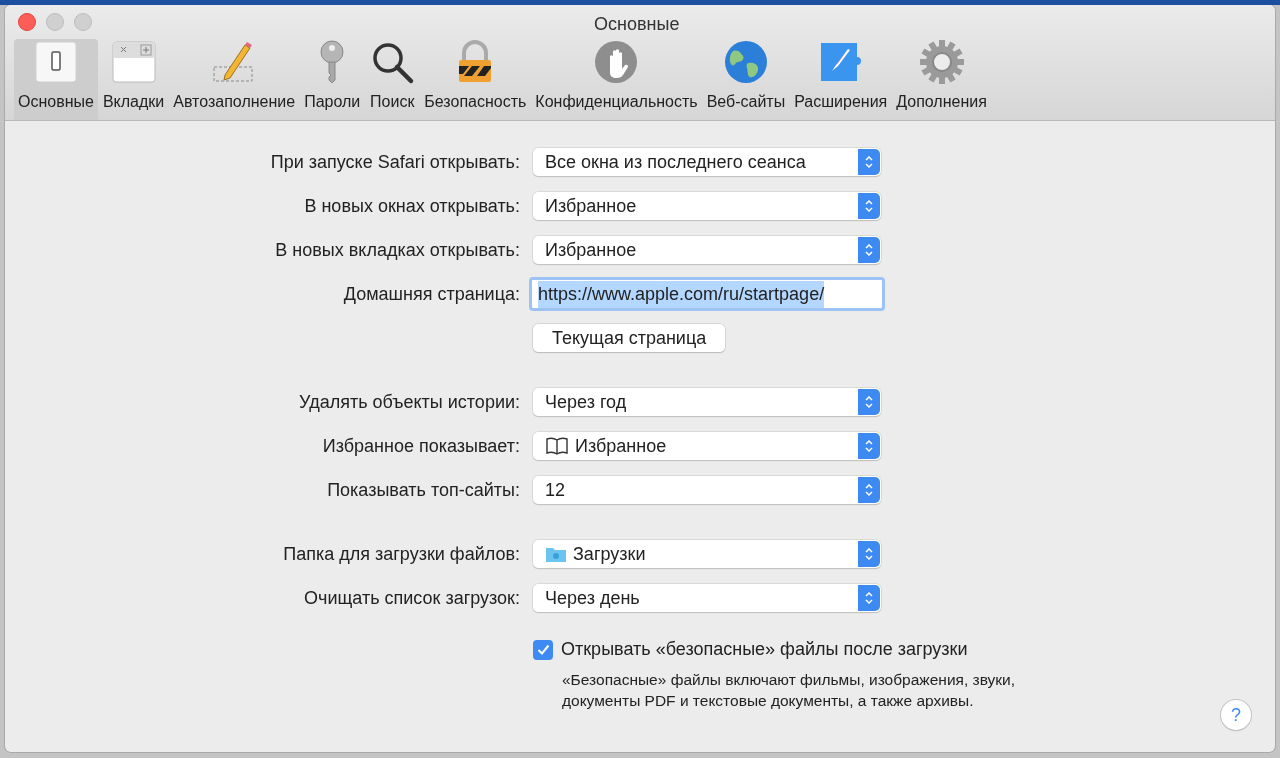  What do you see at coordinates (789, 690) in the screenshot?
I see `description-text: «Безопасные» файлы включают фильмы, изображения, звуки, документы PDF и текстовые документы, а также архивы.` at bounding box center [789, 690].